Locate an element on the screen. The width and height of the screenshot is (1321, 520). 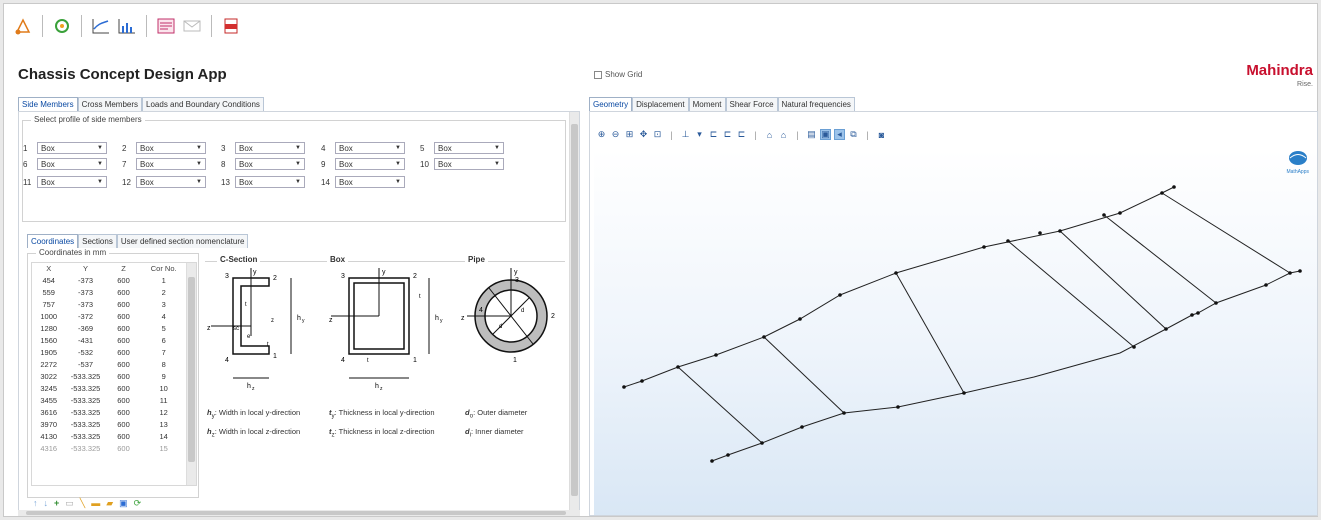
pdf-icon is located at coordinates (231, 26).